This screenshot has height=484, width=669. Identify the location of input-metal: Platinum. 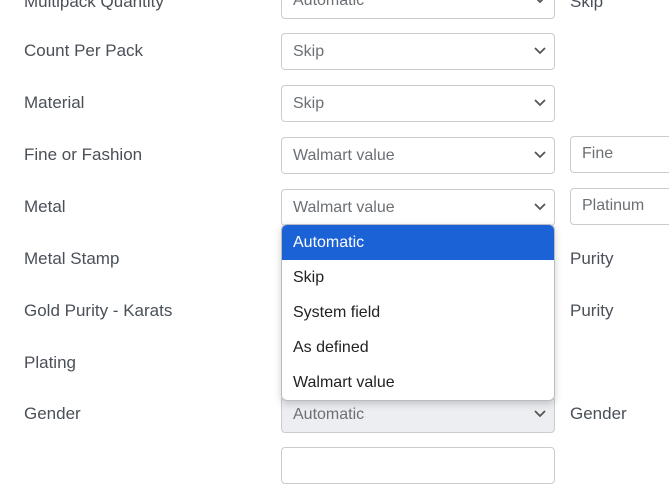
(619, 206).